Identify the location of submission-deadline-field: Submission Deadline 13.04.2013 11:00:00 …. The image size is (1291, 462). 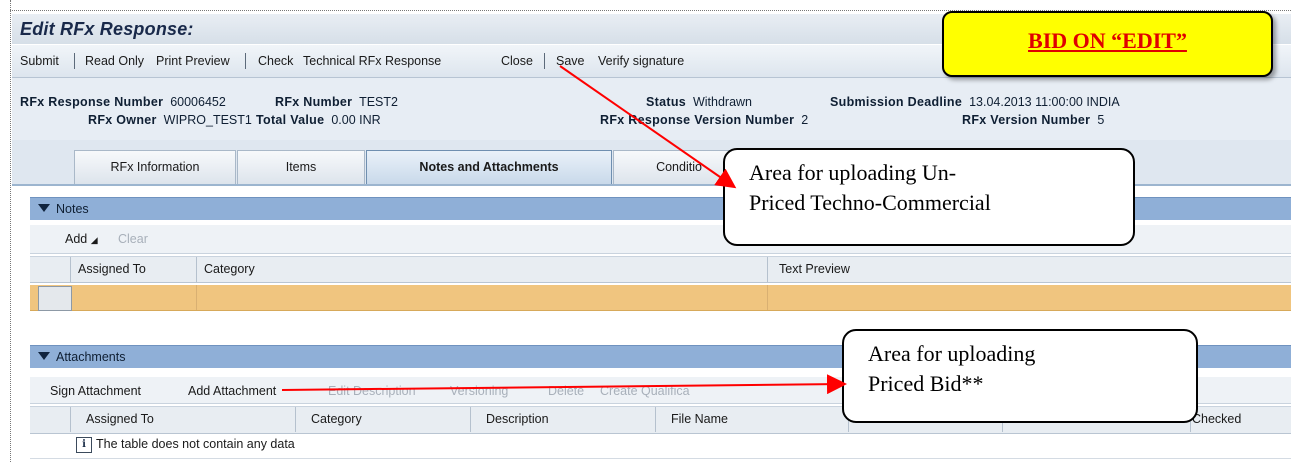
(975, 102).